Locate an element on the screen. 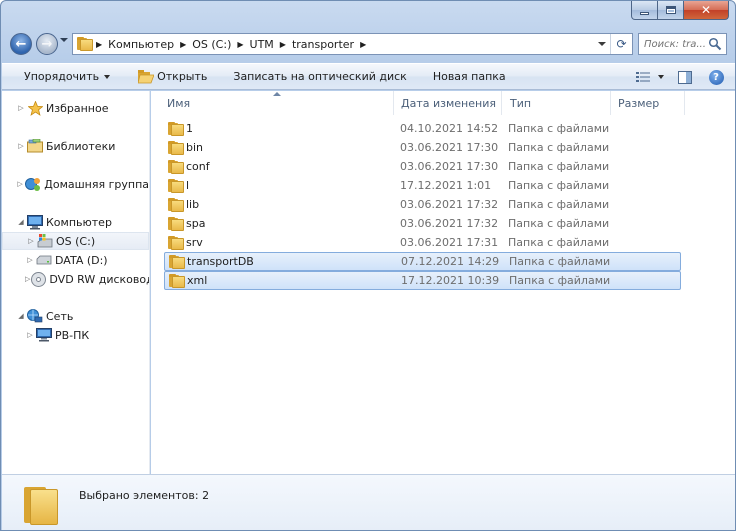 This screenshot has width=736, height=531. file-date: 03.06.2021 17:32 is located at coordinates (449, 204).